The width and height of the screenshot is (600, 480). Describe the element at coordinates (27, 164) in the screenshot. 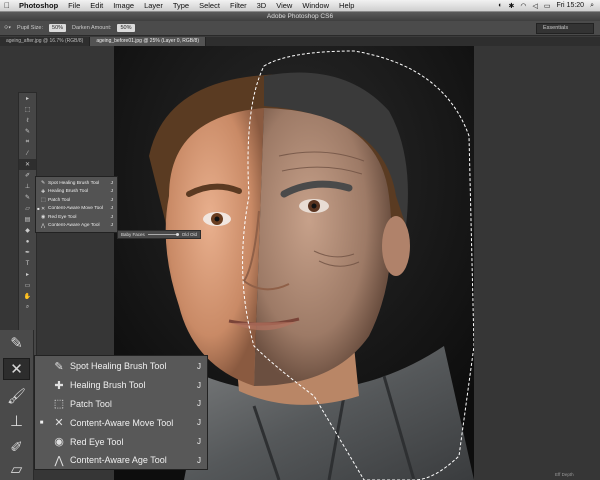

I see `healing-tool-small-icon: ✕` at that location.